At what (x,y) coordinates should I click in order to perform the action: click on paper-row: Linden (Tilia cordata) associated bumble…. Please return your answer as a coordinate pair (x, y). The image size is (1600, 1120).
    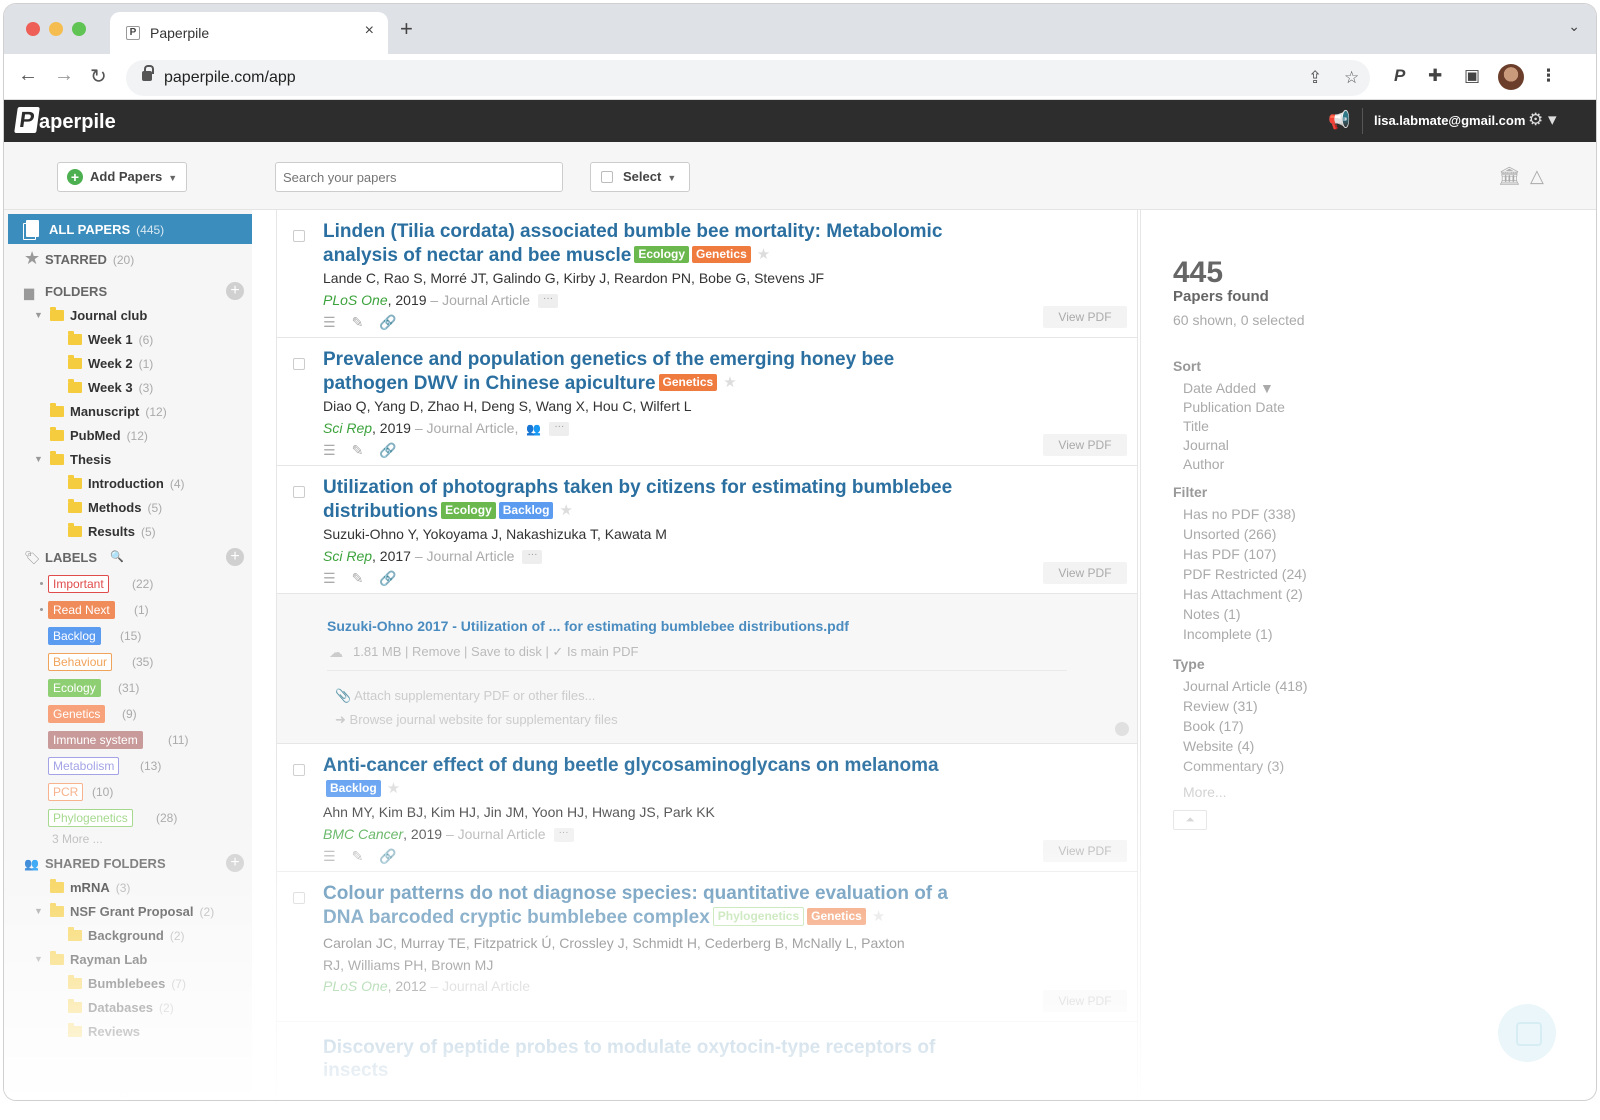
    Looking at the image, I should click on (707, 274).